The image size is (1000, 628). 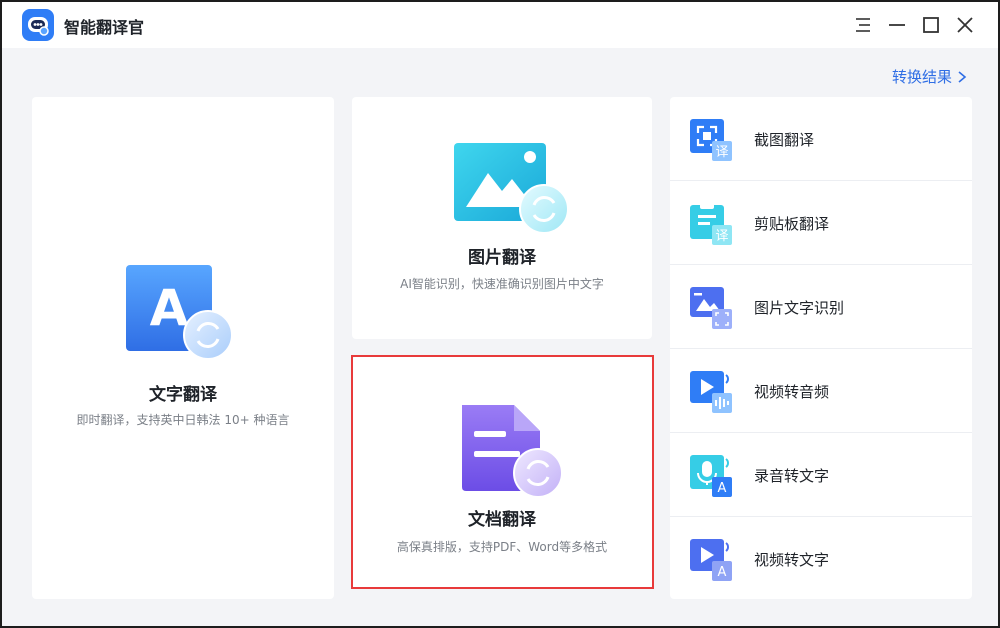 I want to click on image-translation-card: 图片翻译 AI智能识别，快速准确识别图片中文字, so click(x=502, y=218).